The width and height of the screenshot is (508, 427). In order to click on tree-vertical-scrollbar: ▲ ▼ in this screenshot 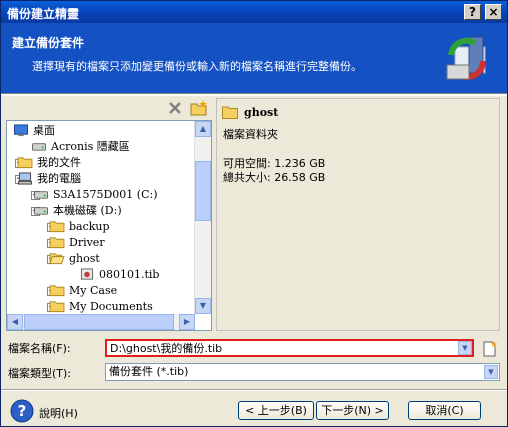, I will do `click(202, 217)`.